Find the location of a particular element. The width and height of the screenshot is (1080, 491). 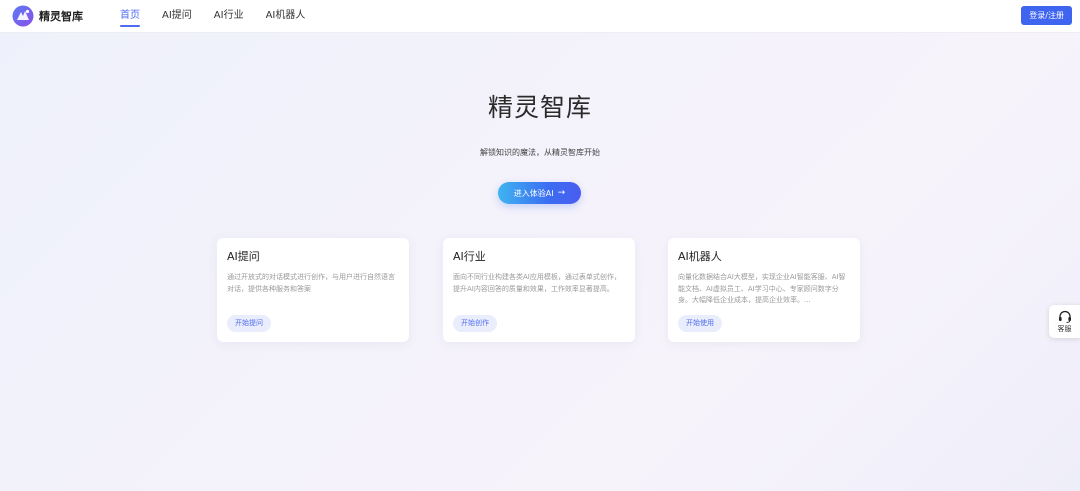

customer-service-widget: 客服 is located at coordinates (1064, 321).